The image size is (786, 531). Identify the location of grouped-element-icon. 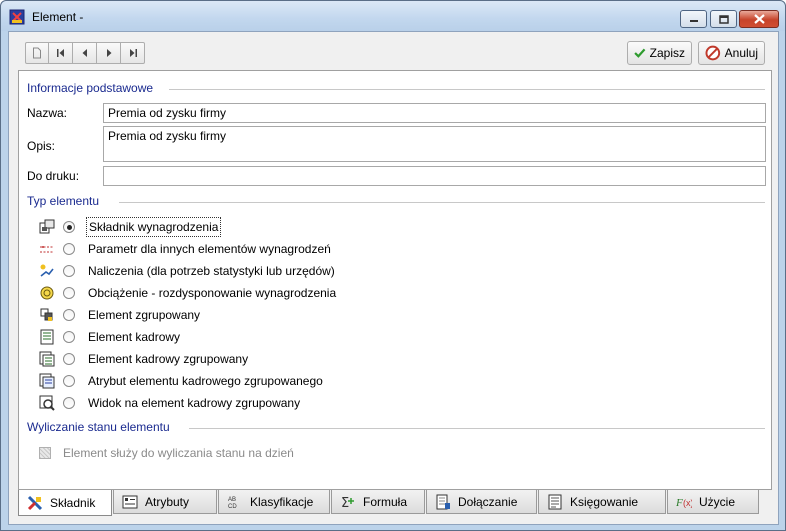
(46, 314).